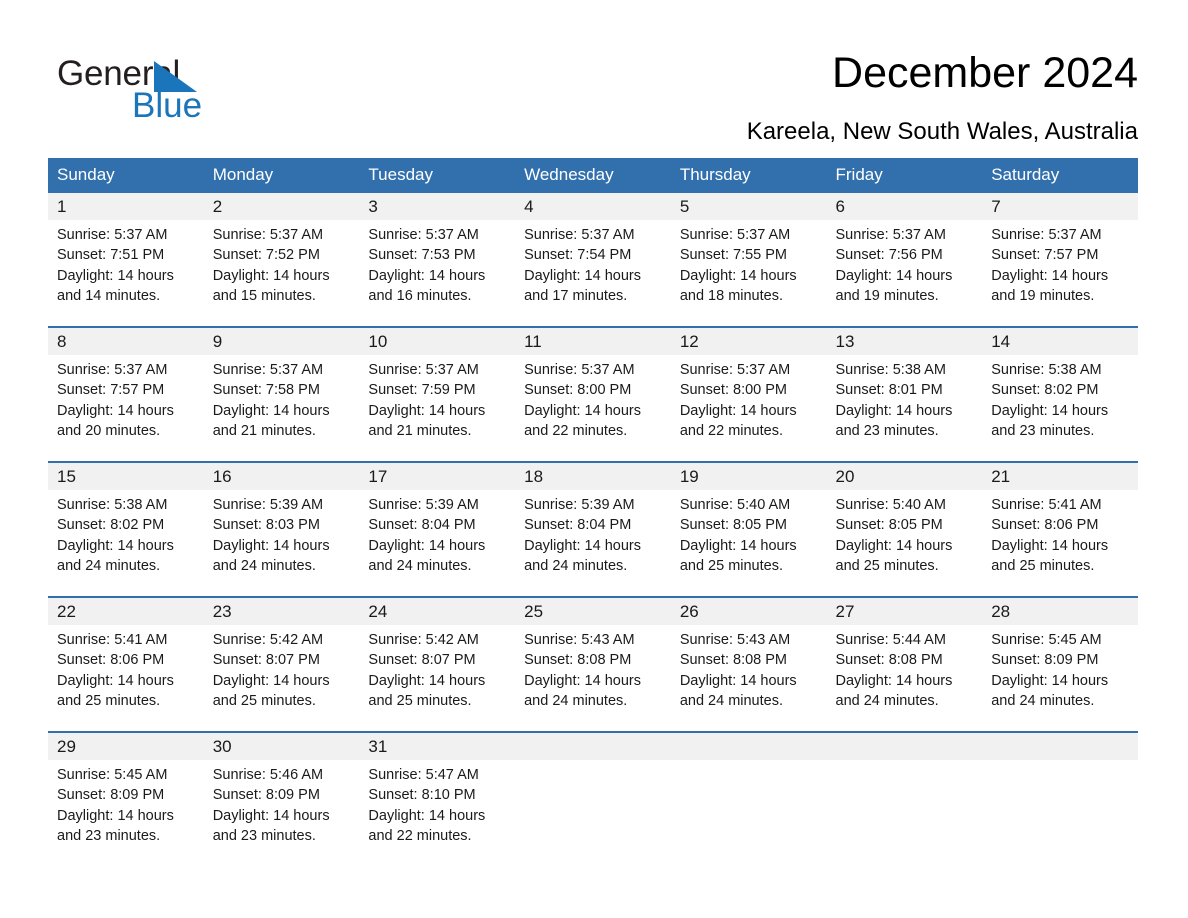 The height and width of the screenshot is (918, 1188). Describe the element at coordinates (904, 475) in the screenshot. I see `day-number: 20` at that location.